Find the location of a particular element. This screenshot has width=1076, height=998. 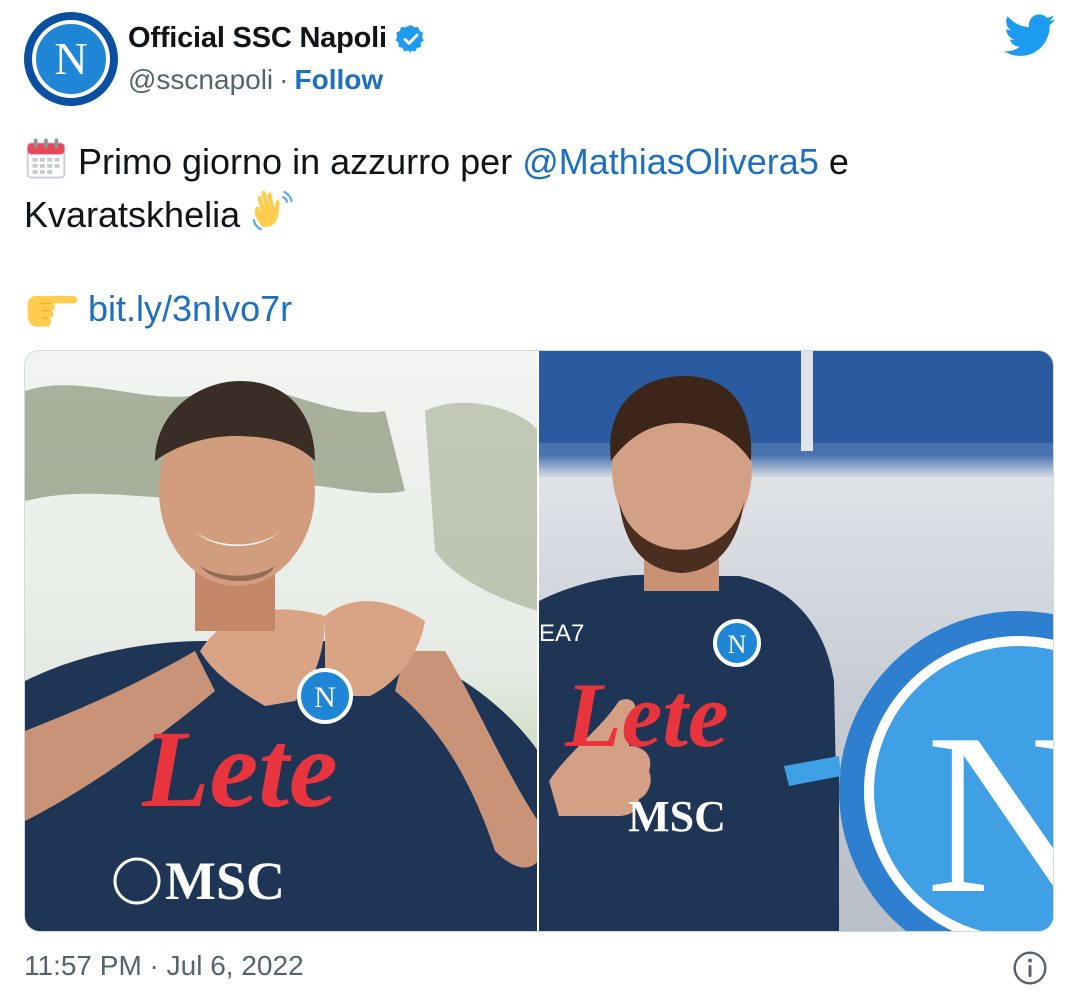

tweet-line-2: Kvaratskhelia is located at coordinates (539, 213).